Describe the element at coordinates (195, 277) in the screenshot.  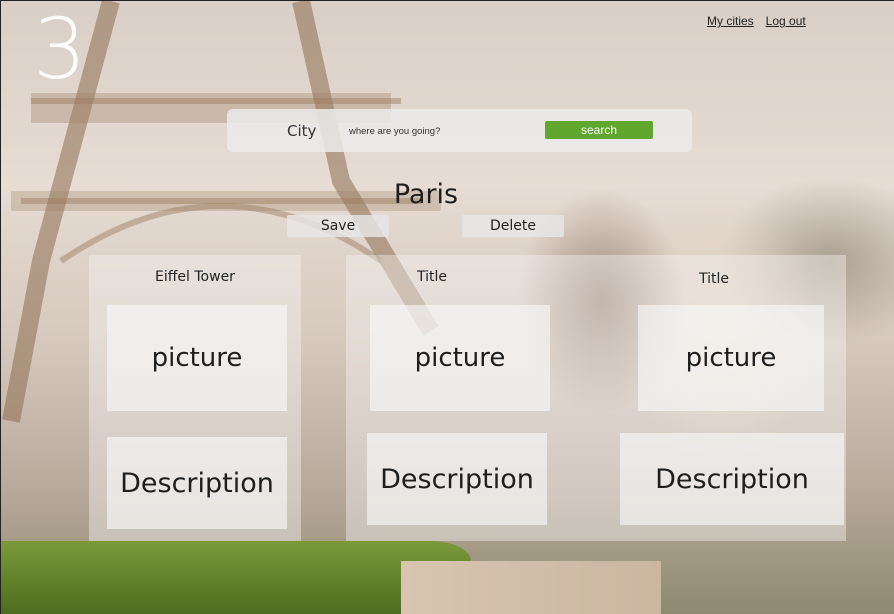
I see `place-title: Eiffel Tower` at that location.